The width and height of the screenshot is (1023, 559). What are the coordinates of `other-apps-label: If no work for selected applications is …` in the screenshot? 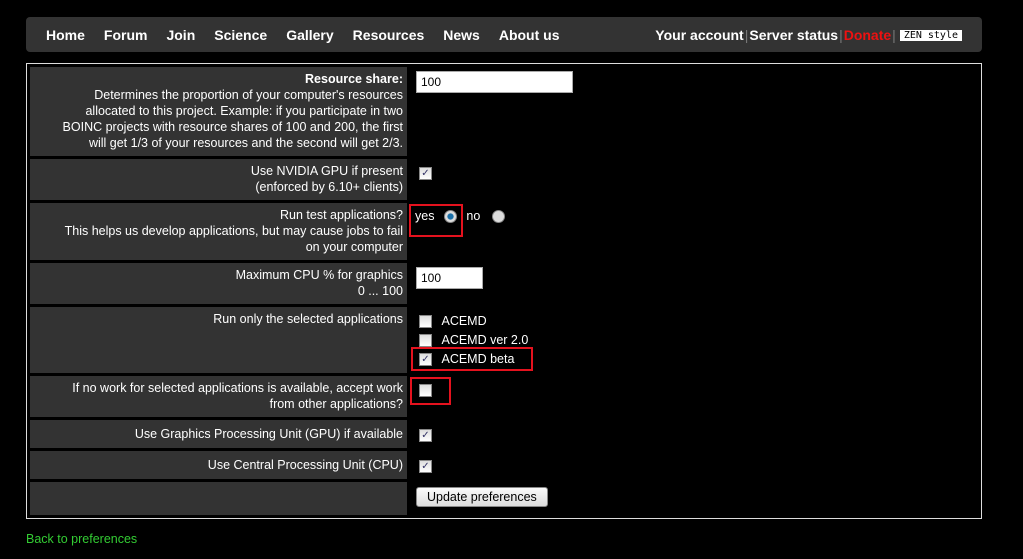 It's located at (237, 396).